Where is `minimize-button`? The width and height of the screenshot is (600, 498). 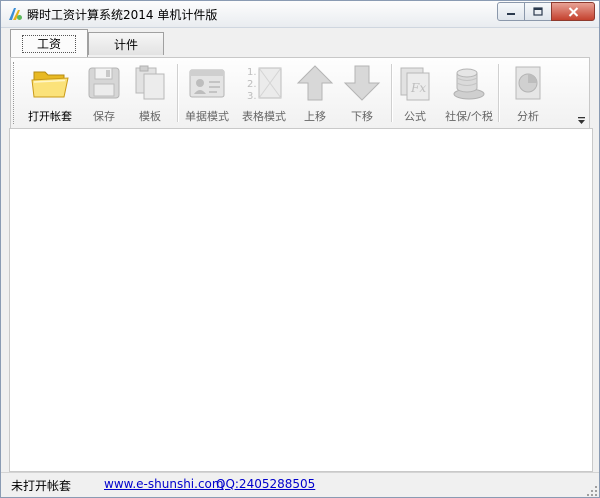 minimize-button is located at coordinates (511, 11).